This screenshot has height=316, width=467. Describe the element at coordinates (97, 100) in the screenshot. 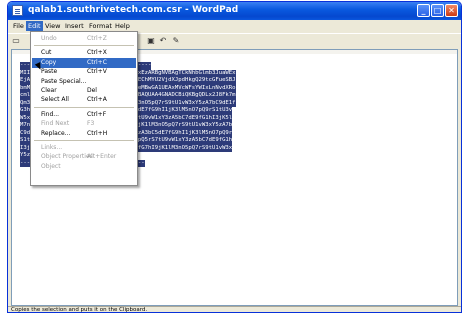

I see `menu-item-shortcut: Ctrl+A` at that location.